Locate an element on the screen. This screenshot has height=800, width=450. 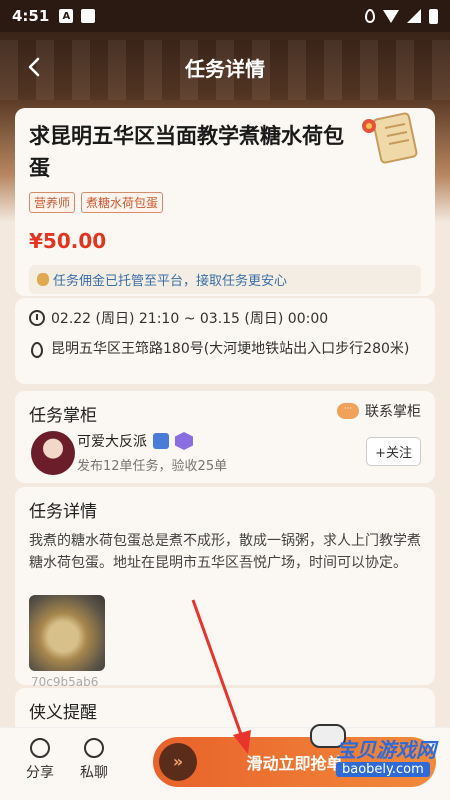
tag-sweet-egg: 煮糖水荷包蛋 is located at coordinates (122, 202).